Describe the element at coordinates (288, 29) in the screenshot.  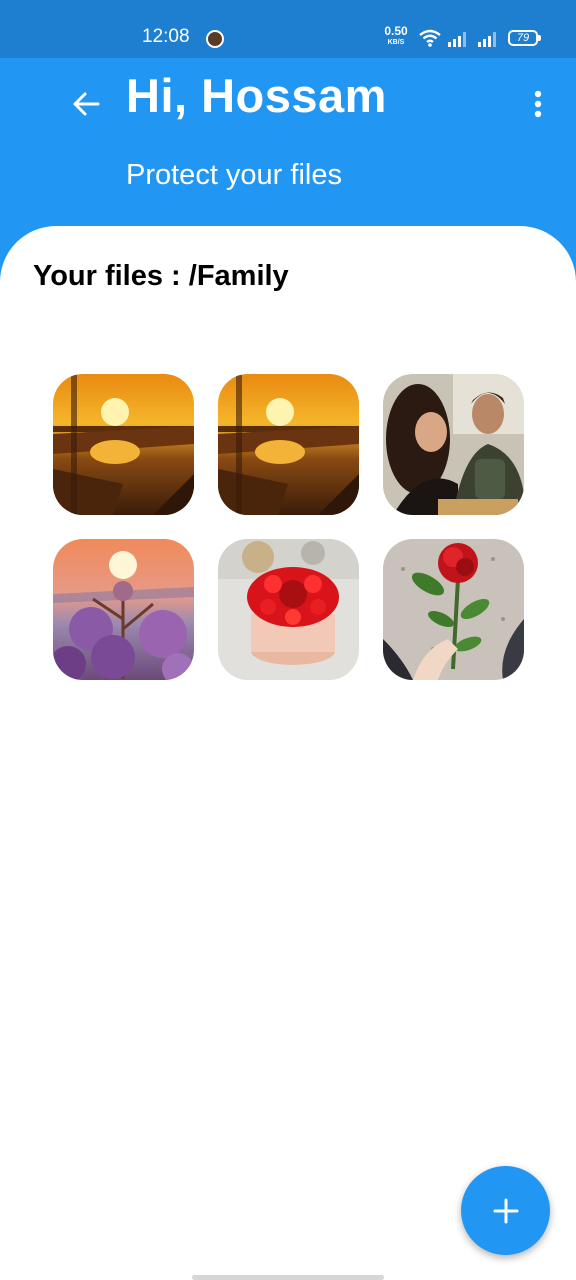
I see `status-bar: 12:08 0.50 KB/S 79` at that location.